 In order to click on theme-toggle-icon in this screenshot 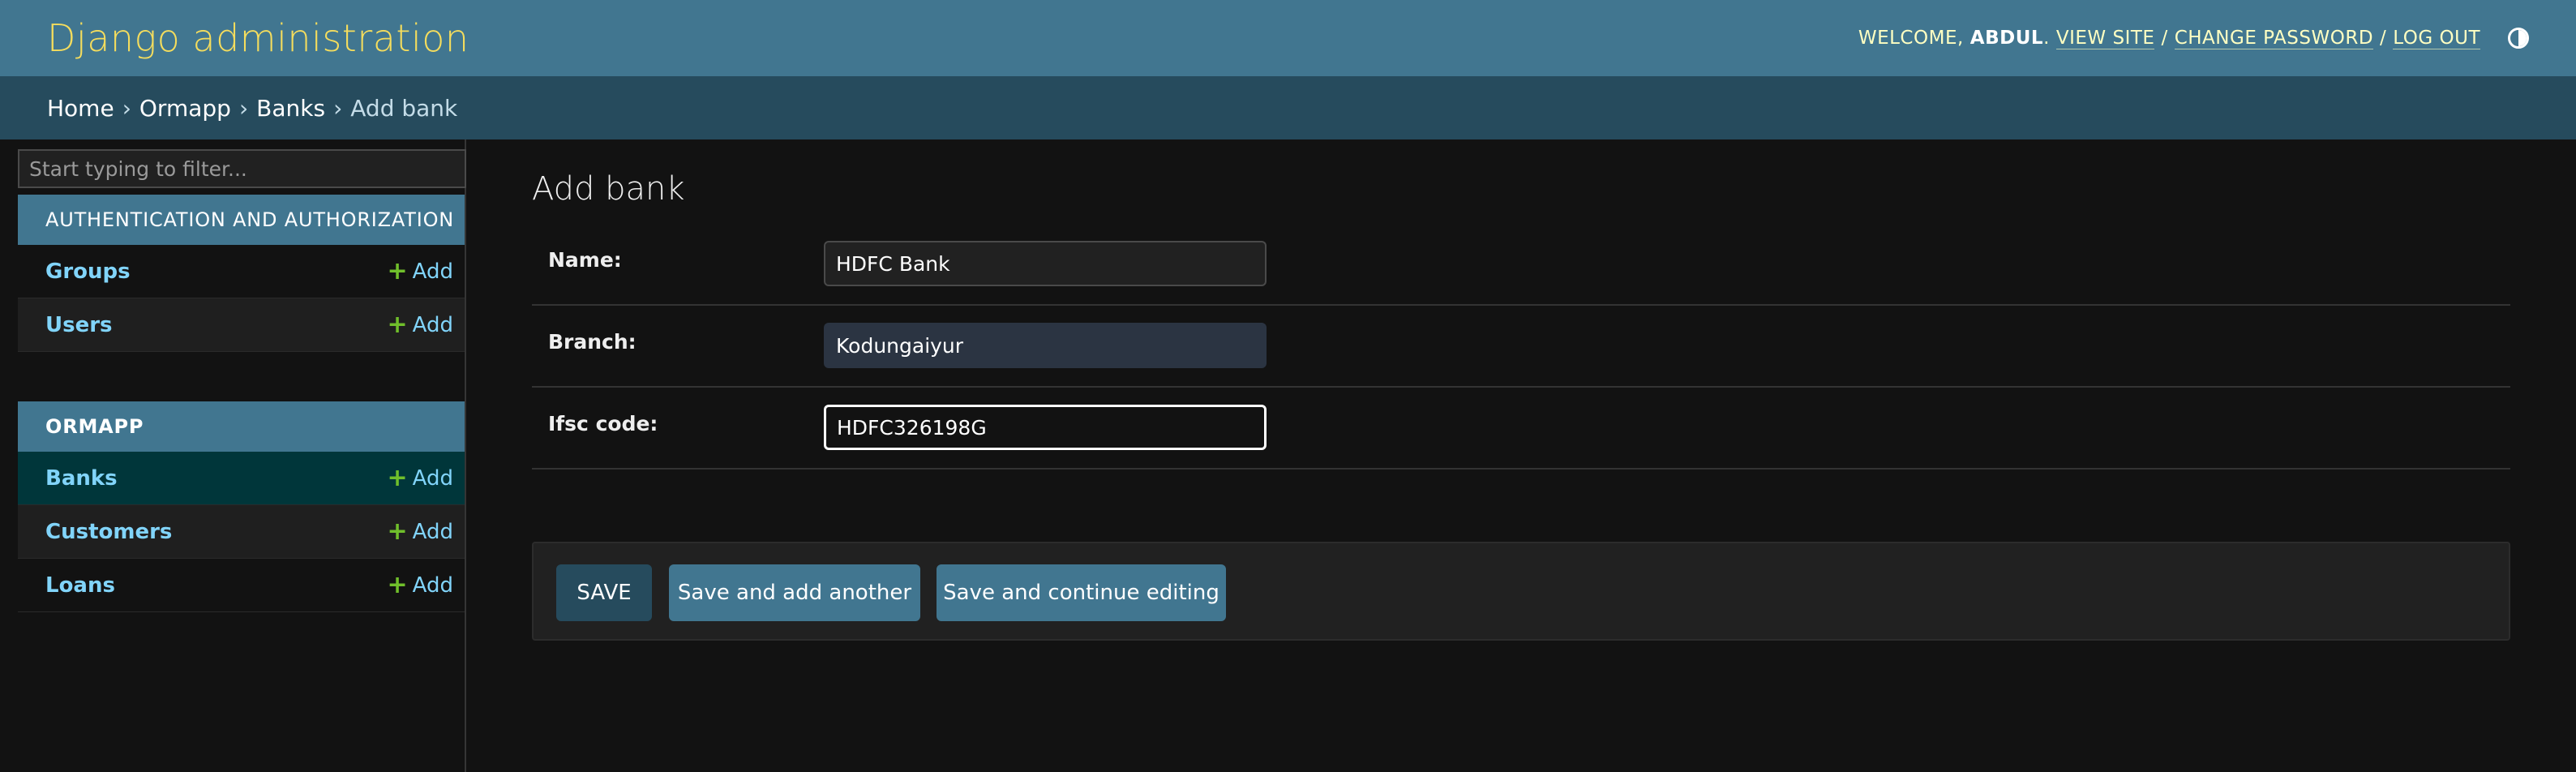, I will do `click(2518, 38)`.